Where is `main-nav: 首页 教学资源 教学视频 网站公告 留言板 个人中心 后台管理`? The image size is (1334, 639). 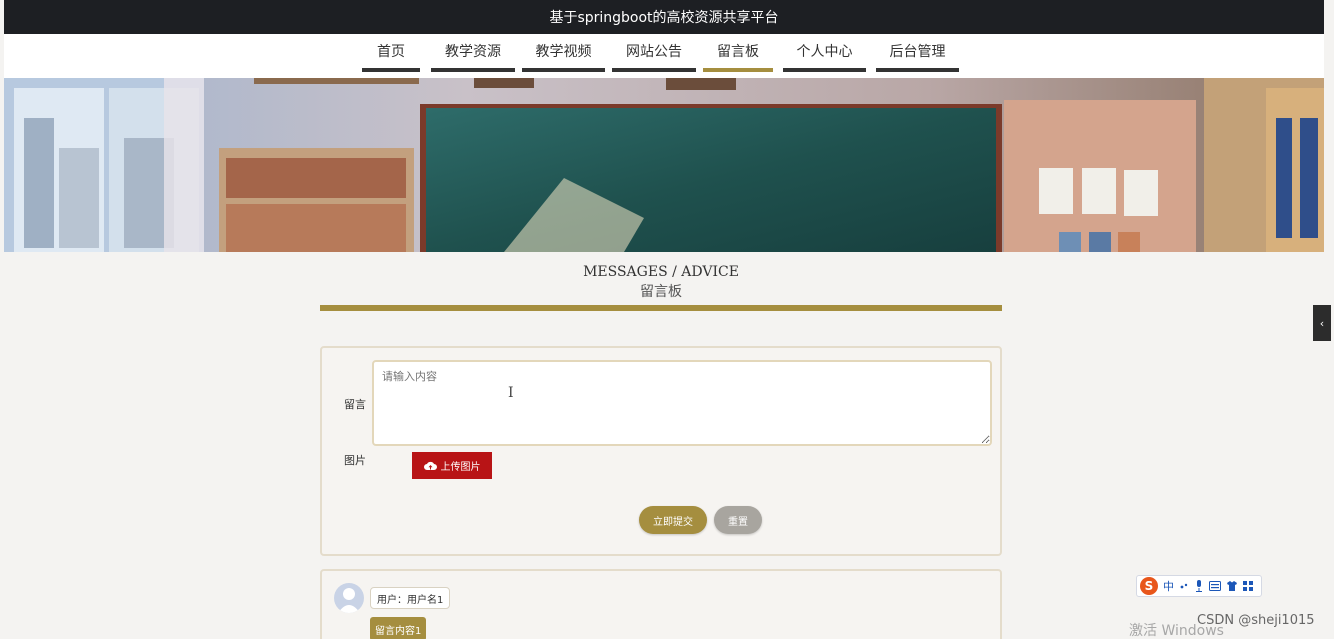
main-nav: 首页 教学资源 教学视频 网站公告 留言板 个人中心 后台管理 is located at coordinates (664, 56).